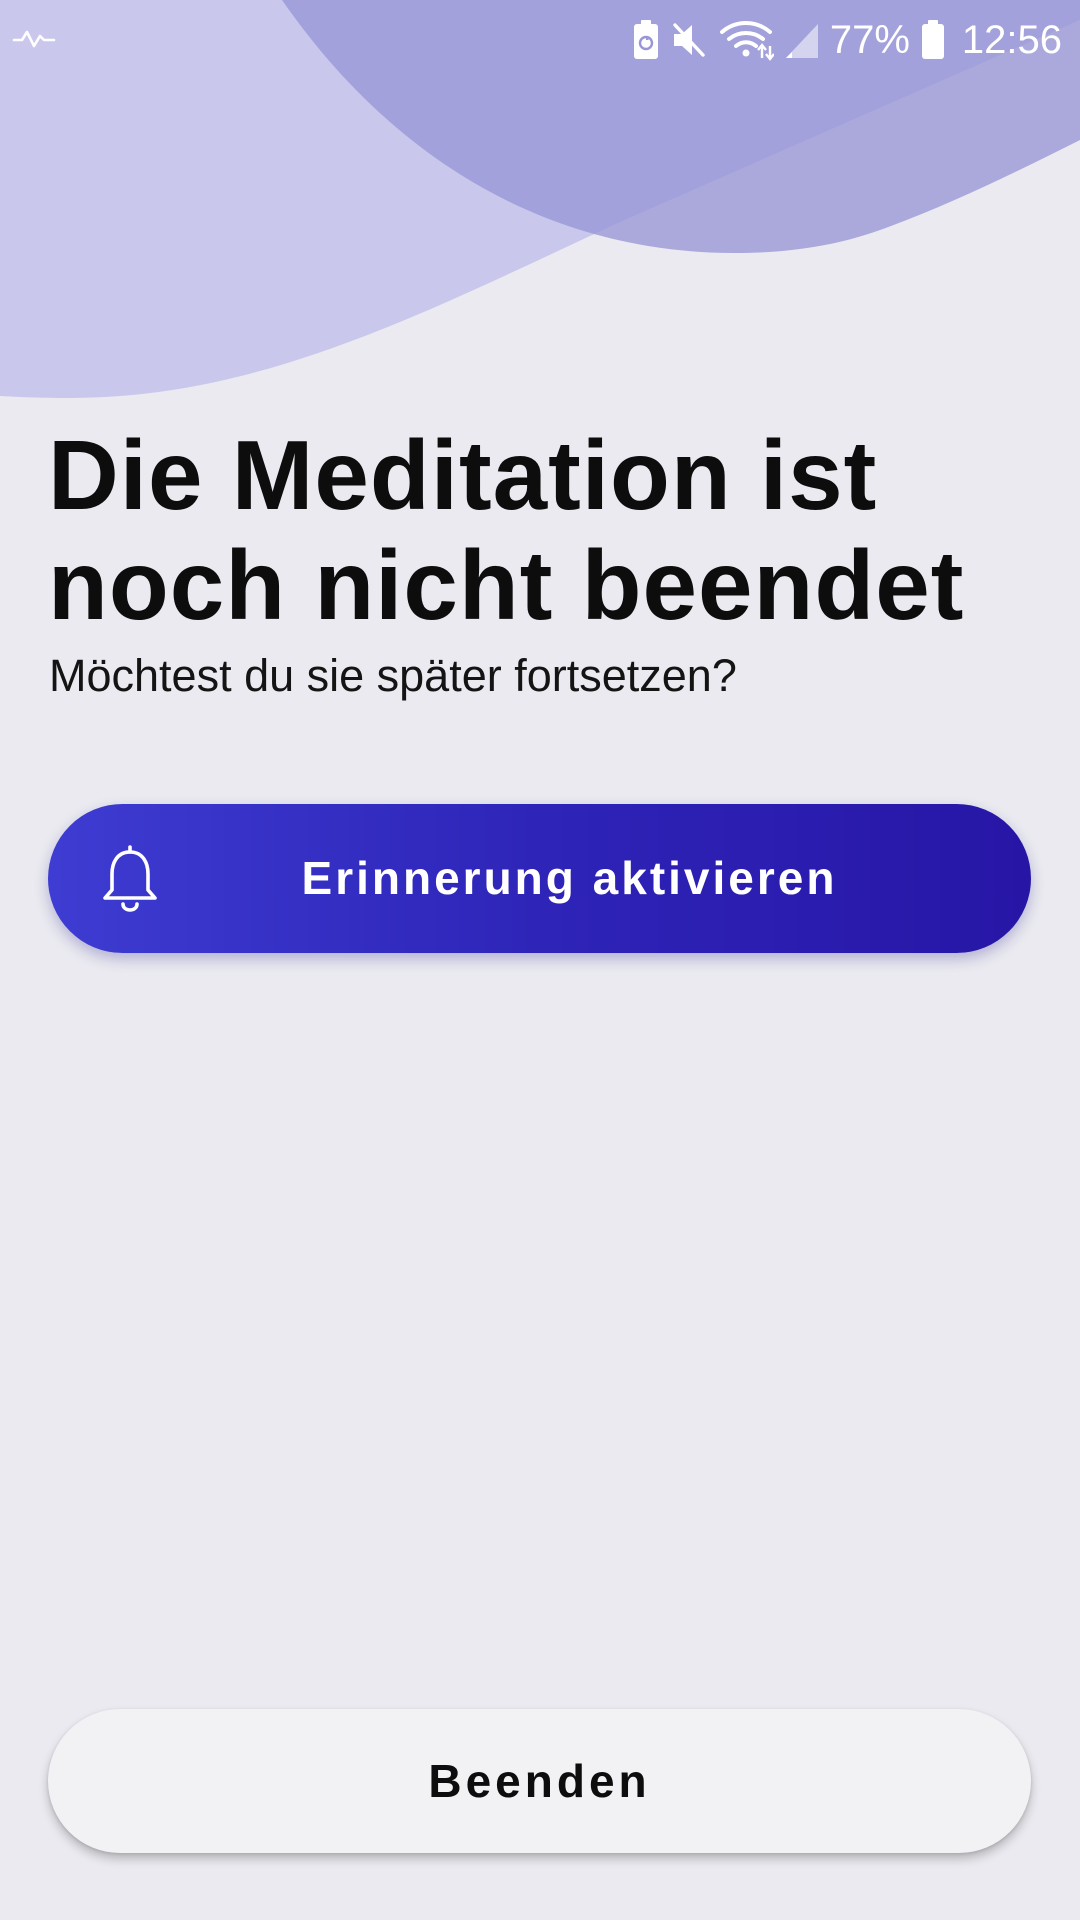 This screenshot has height=1920, width=1080. I want to click on activate-reminder-button: Erinnerung aktivieren, so click(539, 878).